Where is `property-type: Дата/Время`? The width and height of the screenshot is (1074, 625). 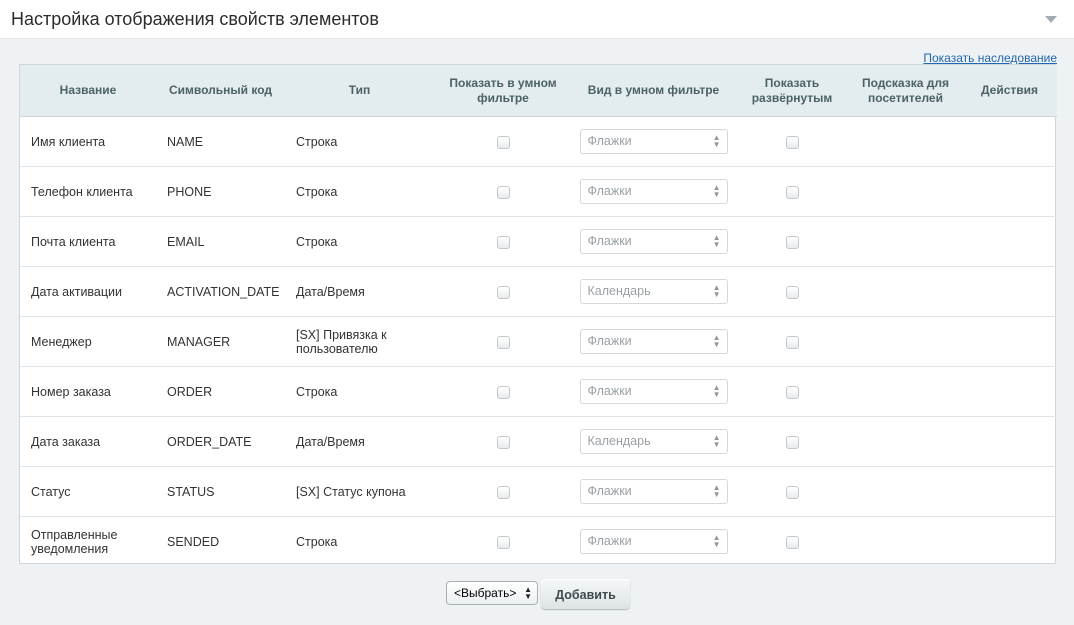
property-type: Дата/Время is located at coordinates (359, 291).